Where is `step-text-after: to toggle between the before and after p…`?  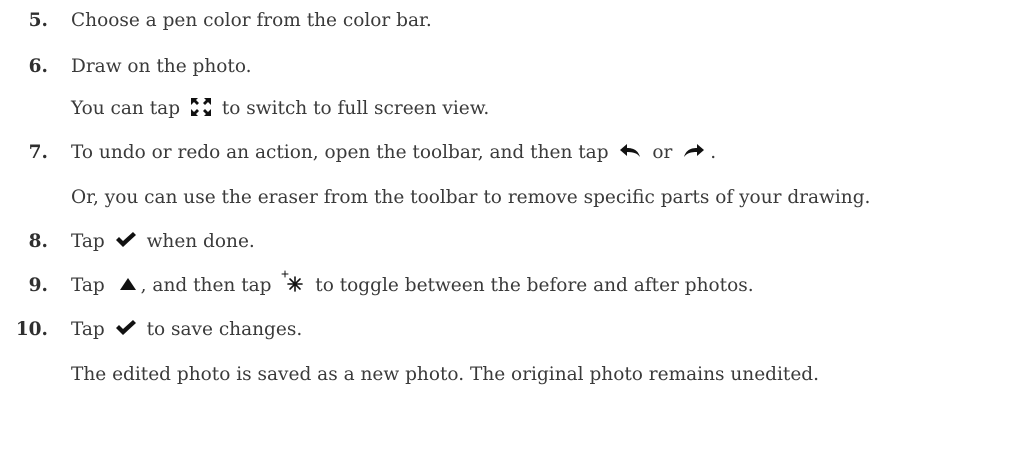
step-text-after: to toggle between the before and after p… is located at coordinates (534, 285).